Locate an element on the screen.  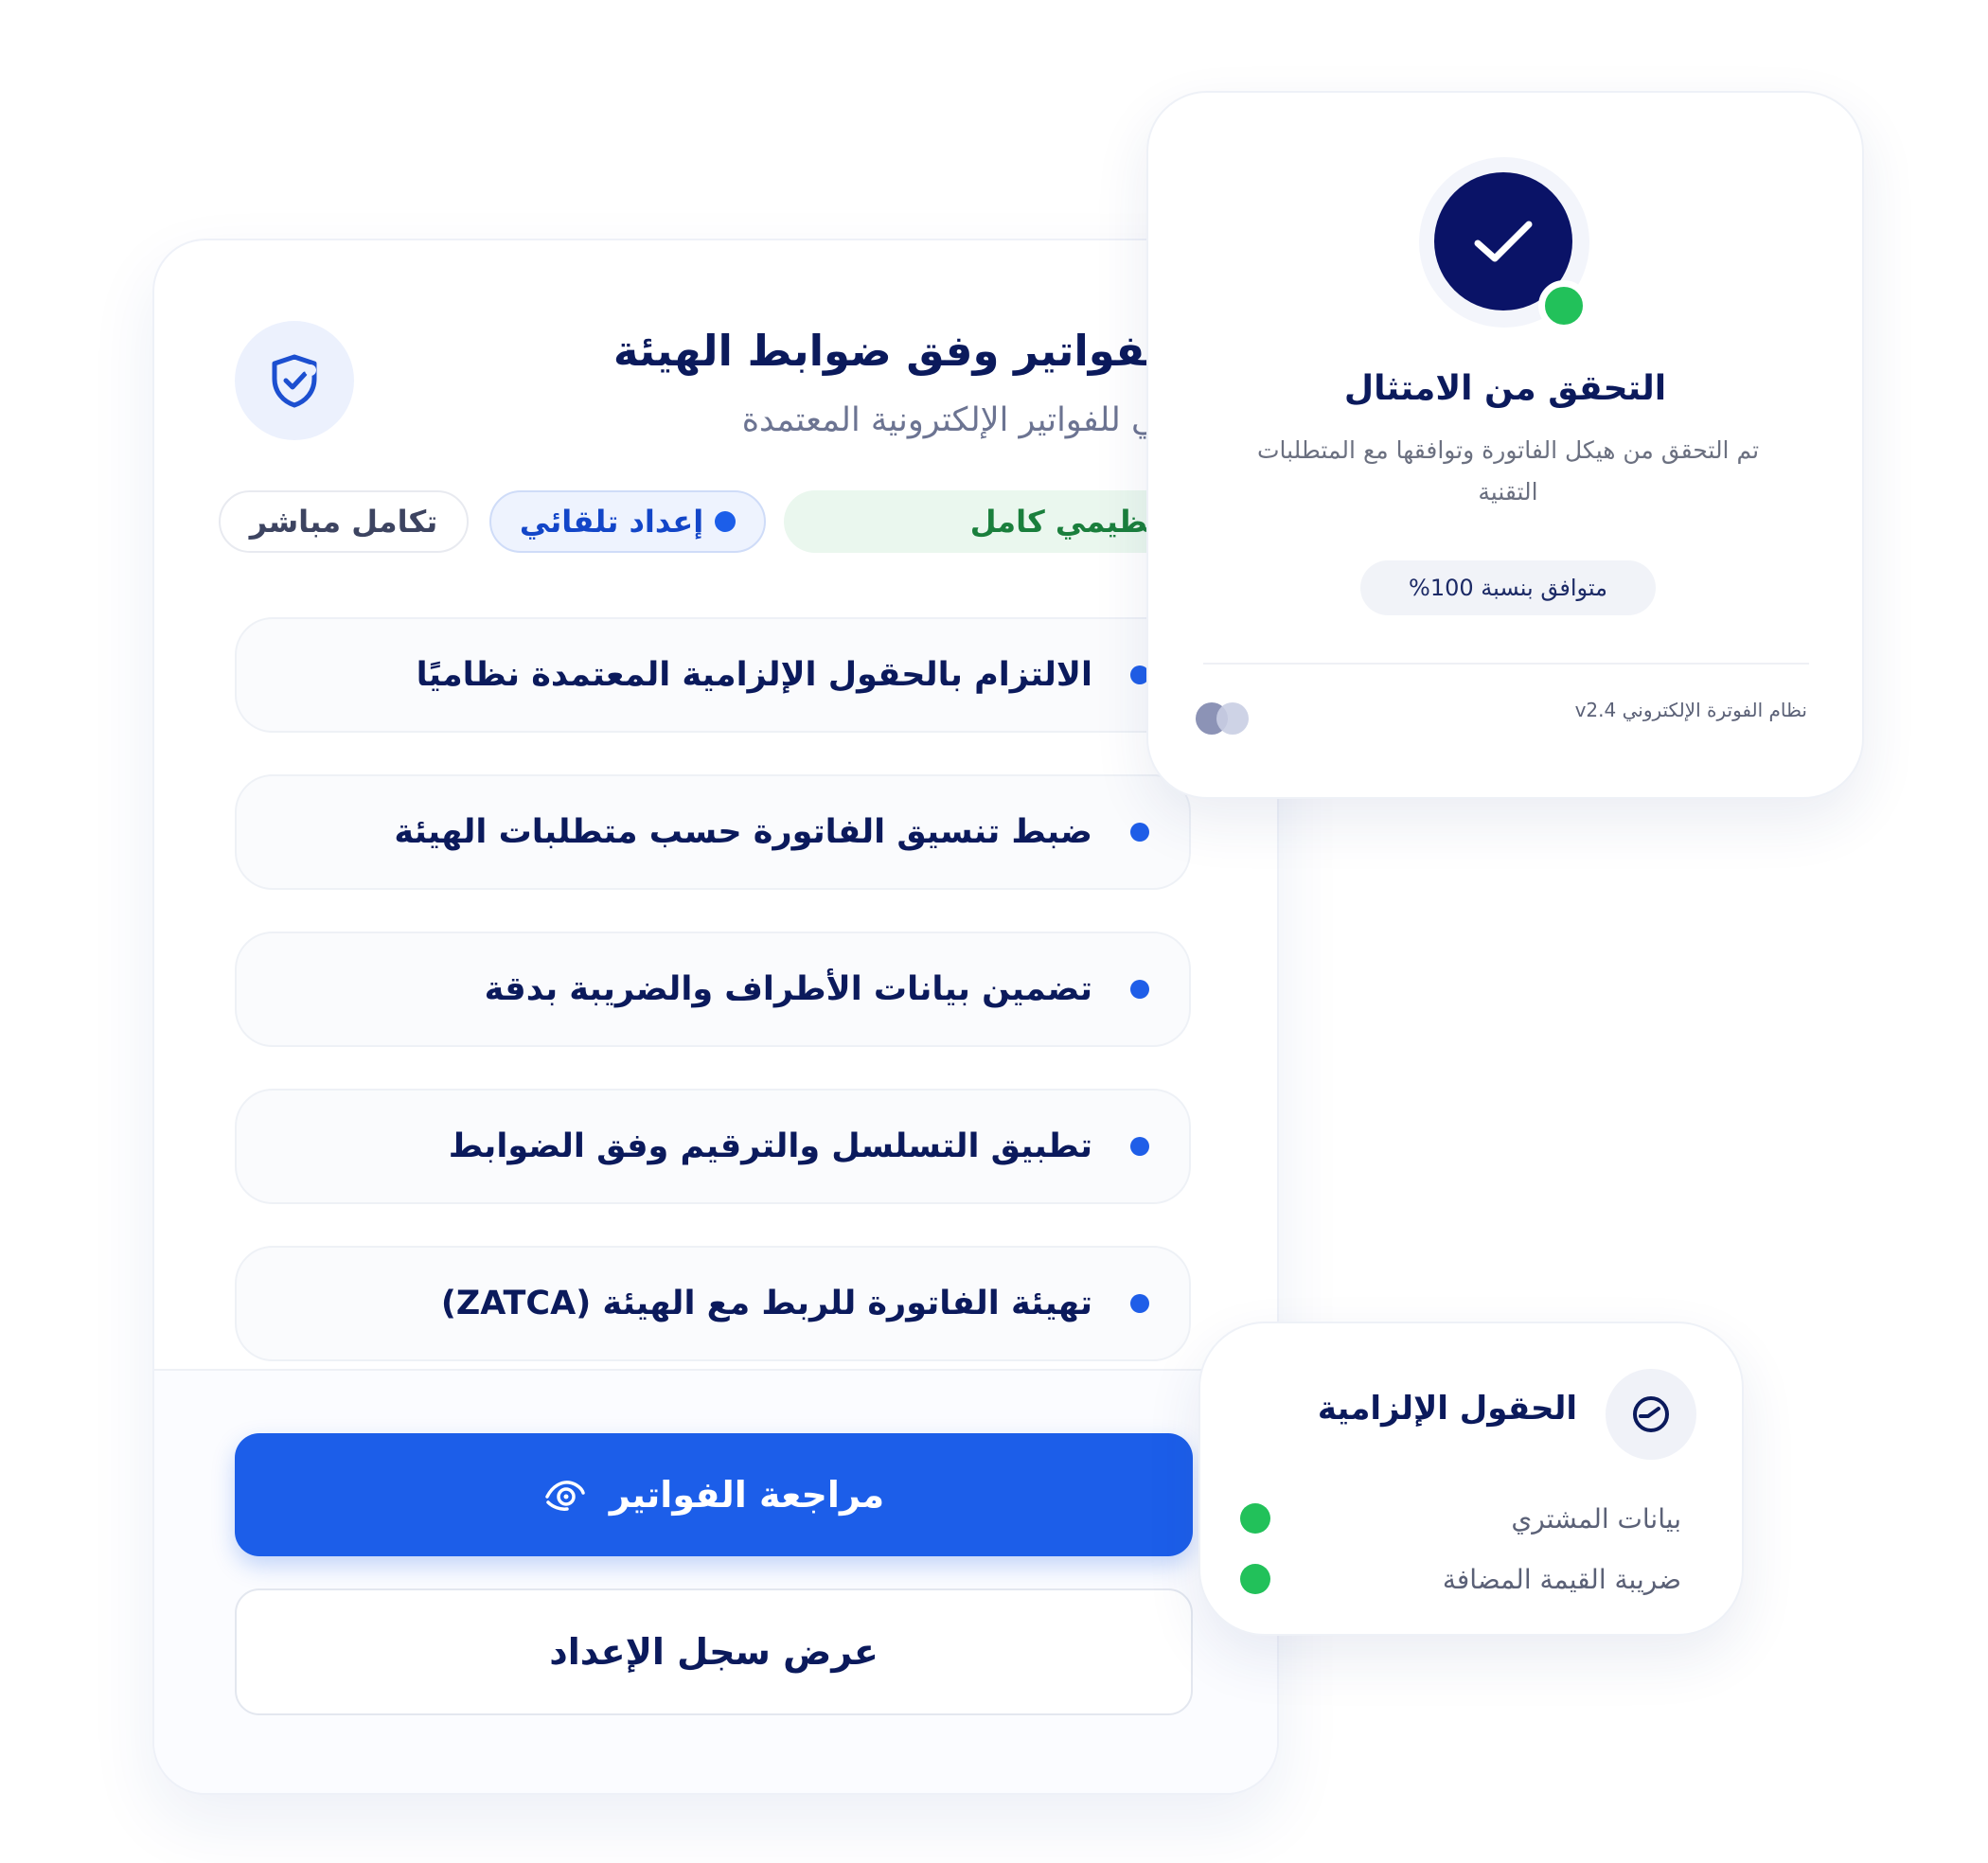
chip-label: تكامل مباشر is located at coordinates (343, 522).